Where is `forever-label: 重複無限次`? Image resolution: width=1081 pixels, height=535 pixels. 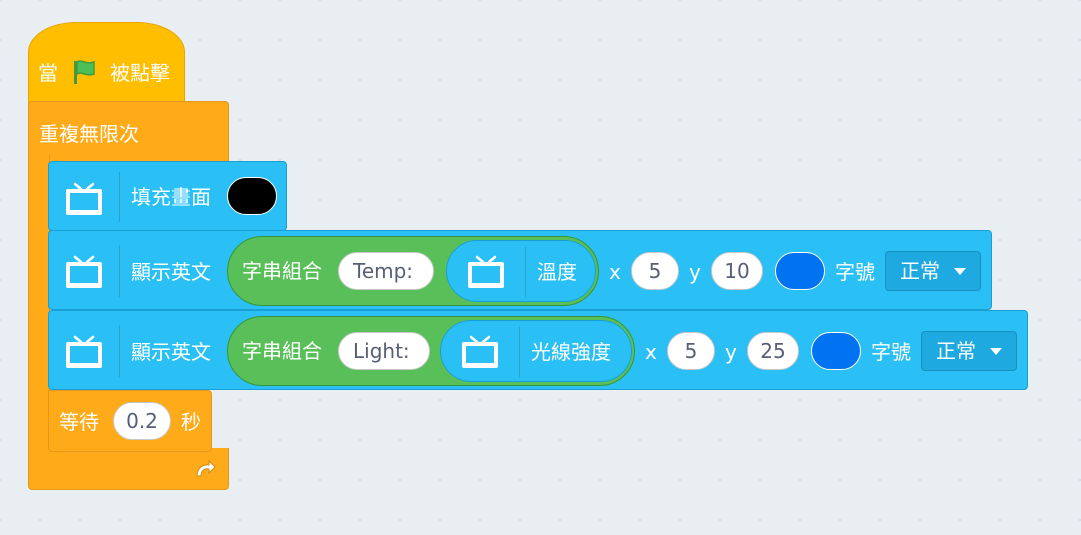 forever-label: 重複無限次 is located at coordinates (89, 134).